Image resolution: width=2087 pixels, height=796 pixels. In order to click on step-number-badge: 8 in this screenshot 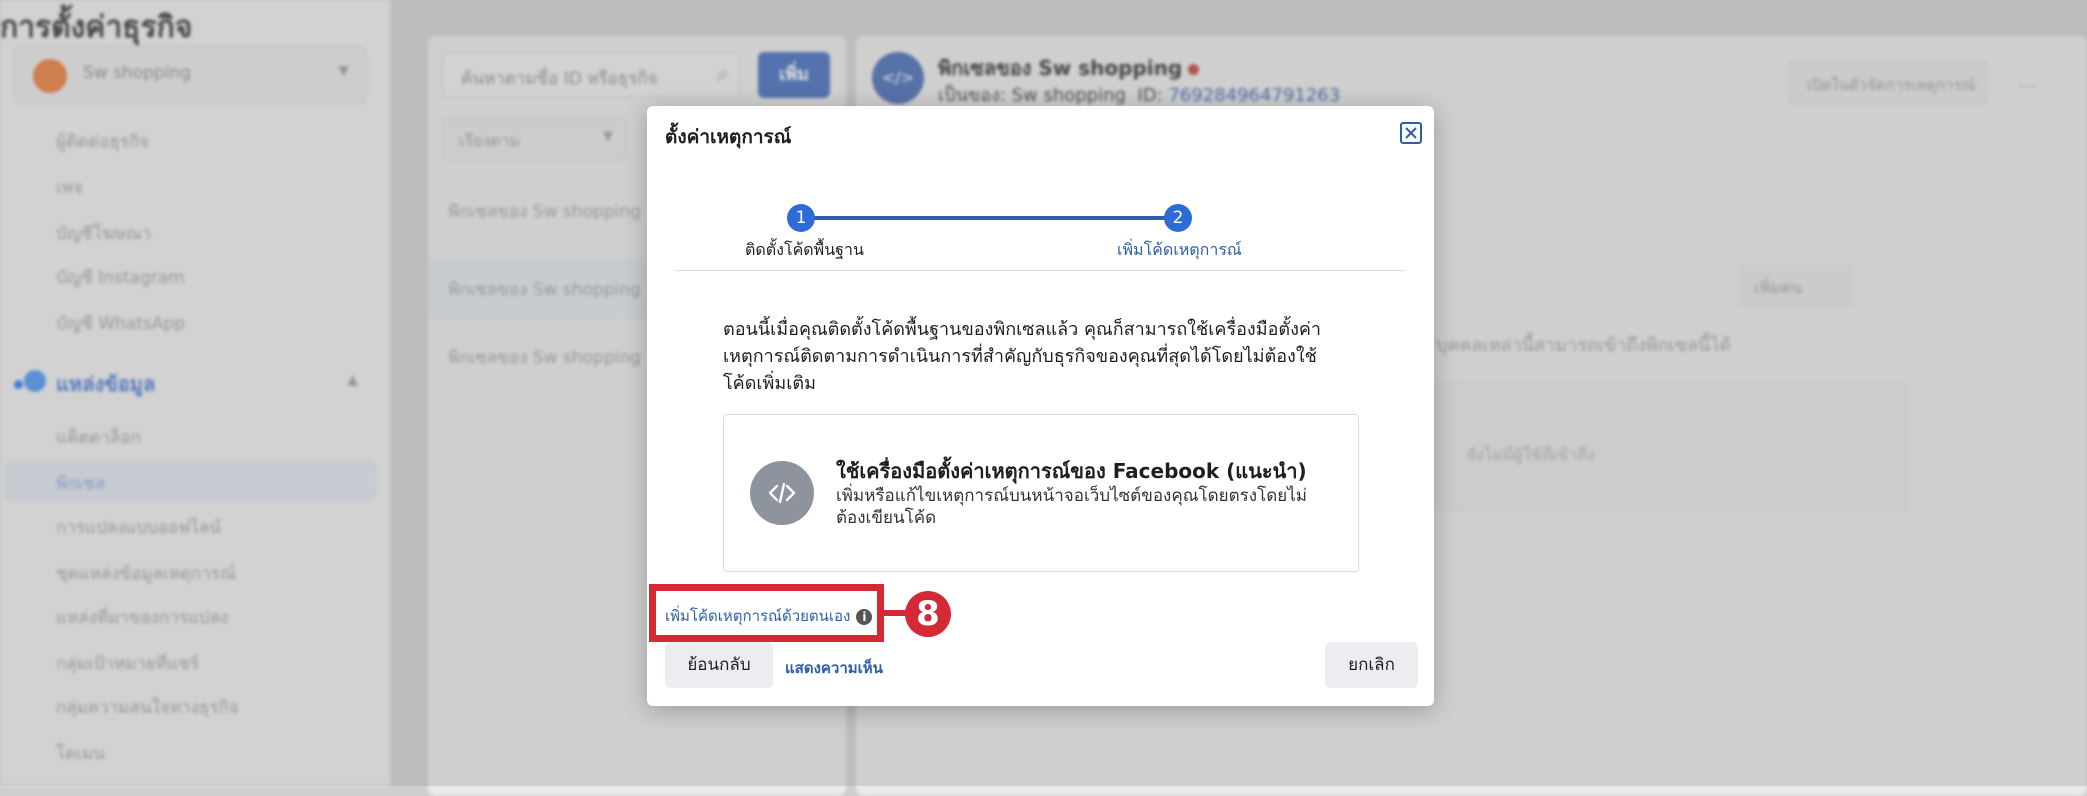, I will do `click(928, 614)`.